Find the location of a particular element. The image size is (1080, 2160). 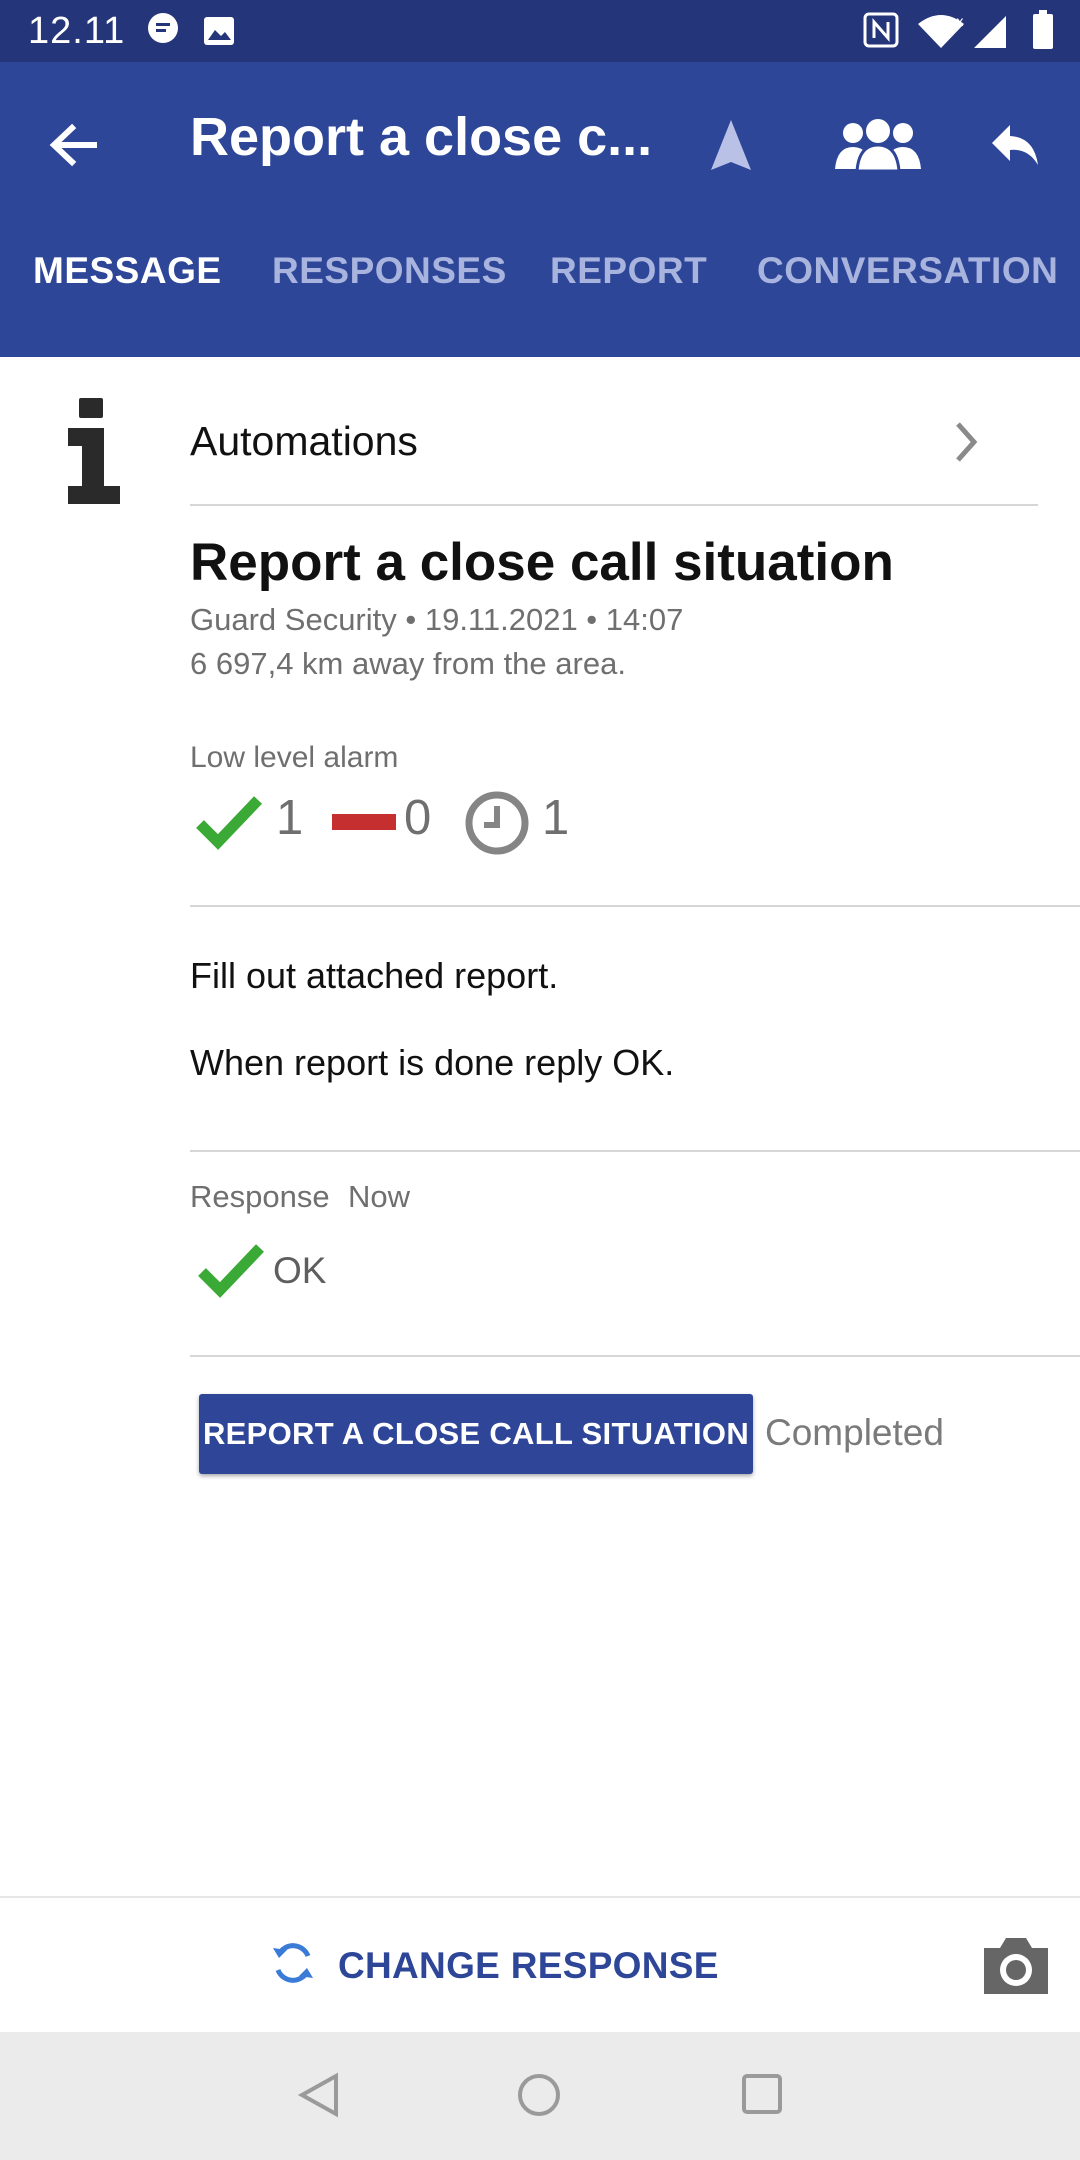

reply-icon is located at coordinates (1015, 147).